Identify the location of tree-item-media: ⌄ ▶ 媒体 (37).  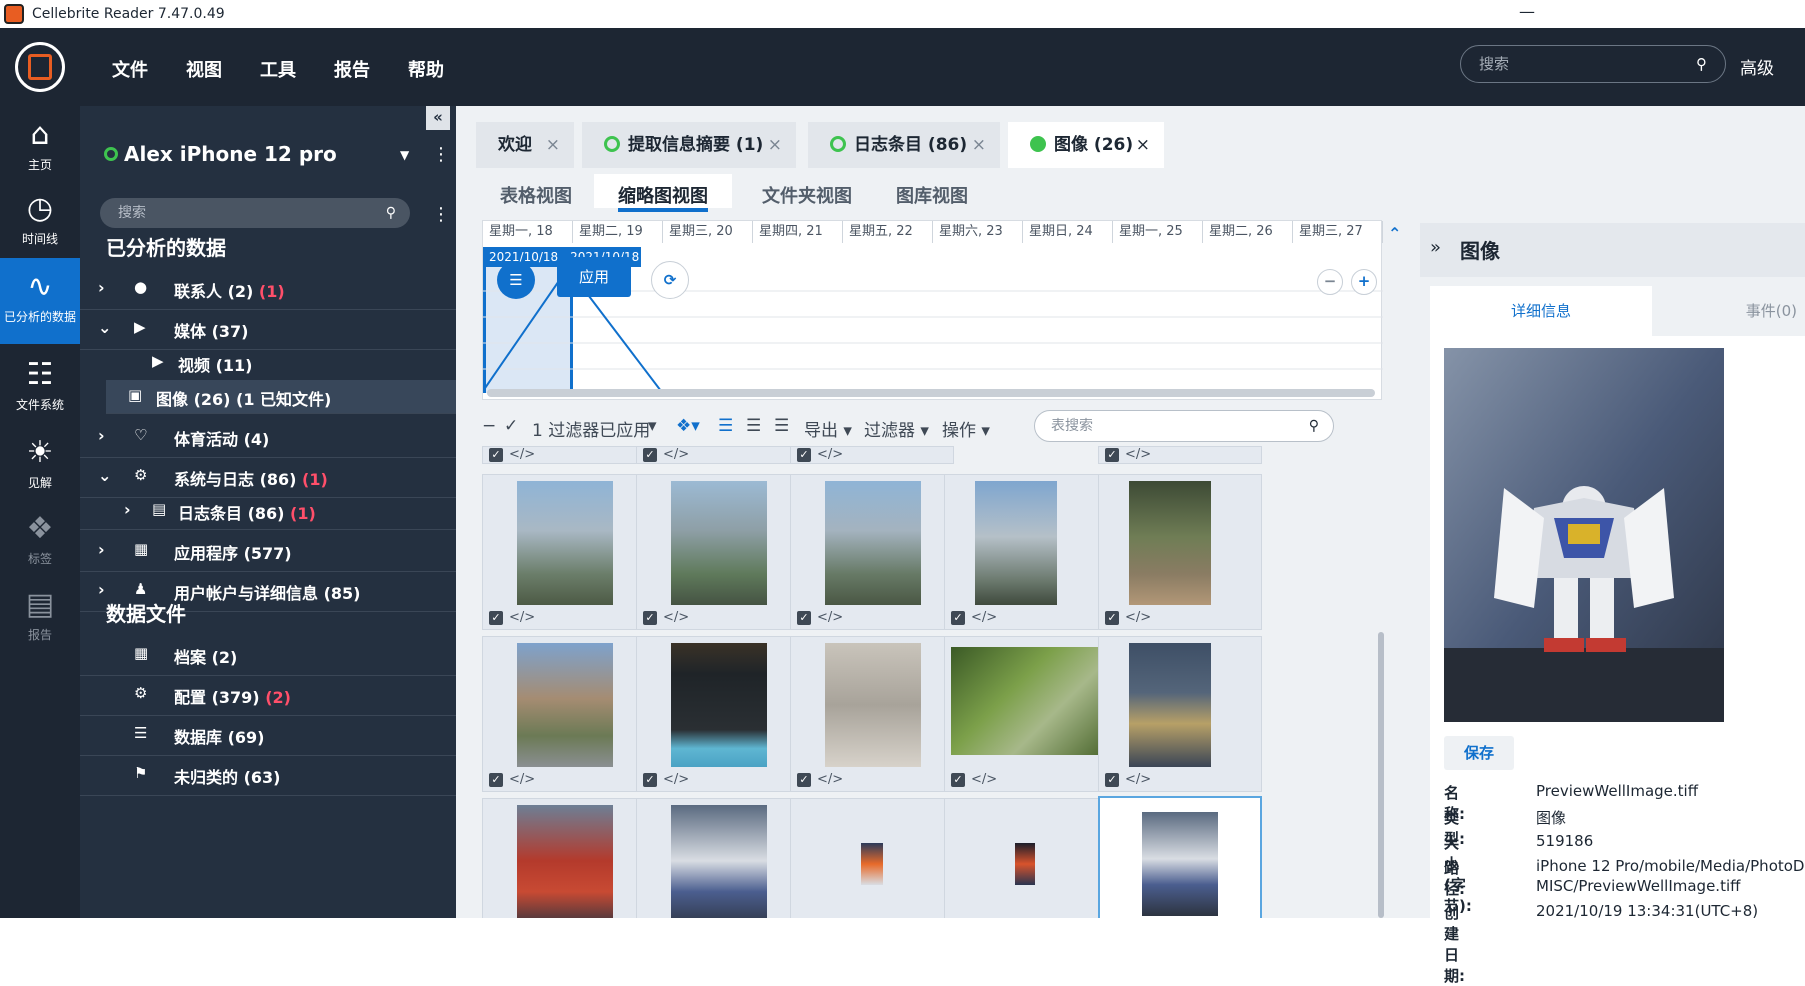
(268, 330).